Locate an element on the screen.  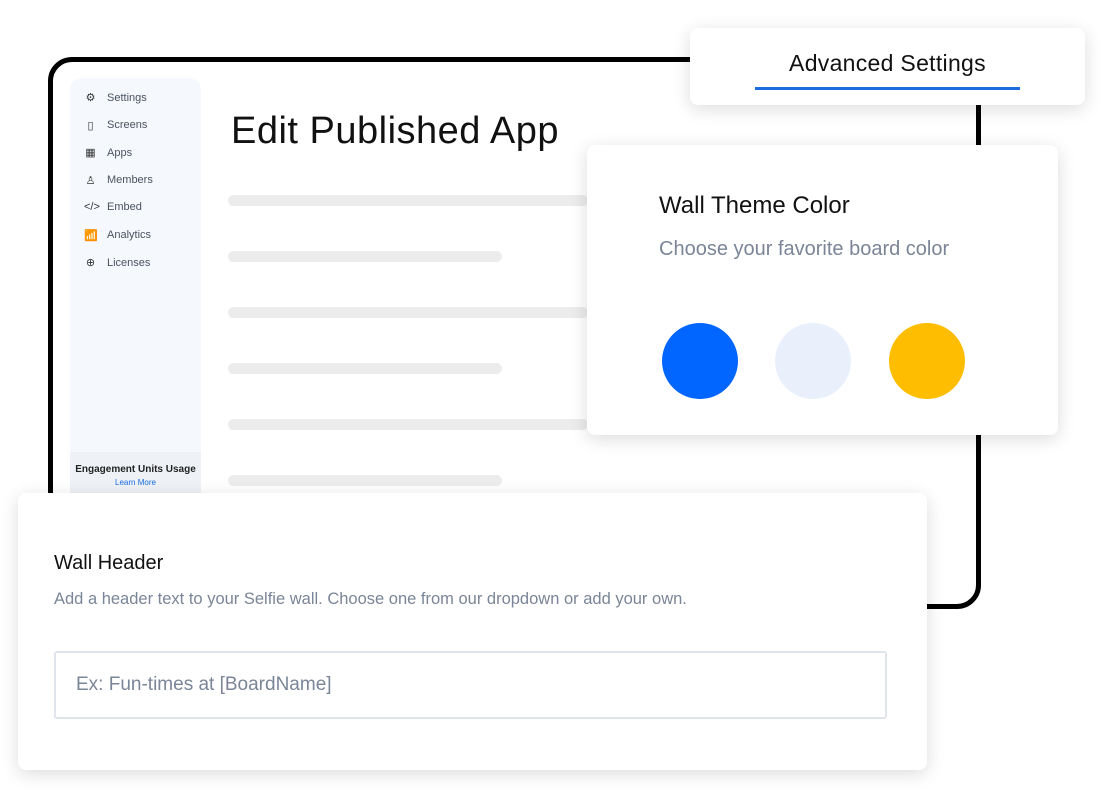
sidebar-item-settings: ⚙ Settings is located at coordinates (115, 98).